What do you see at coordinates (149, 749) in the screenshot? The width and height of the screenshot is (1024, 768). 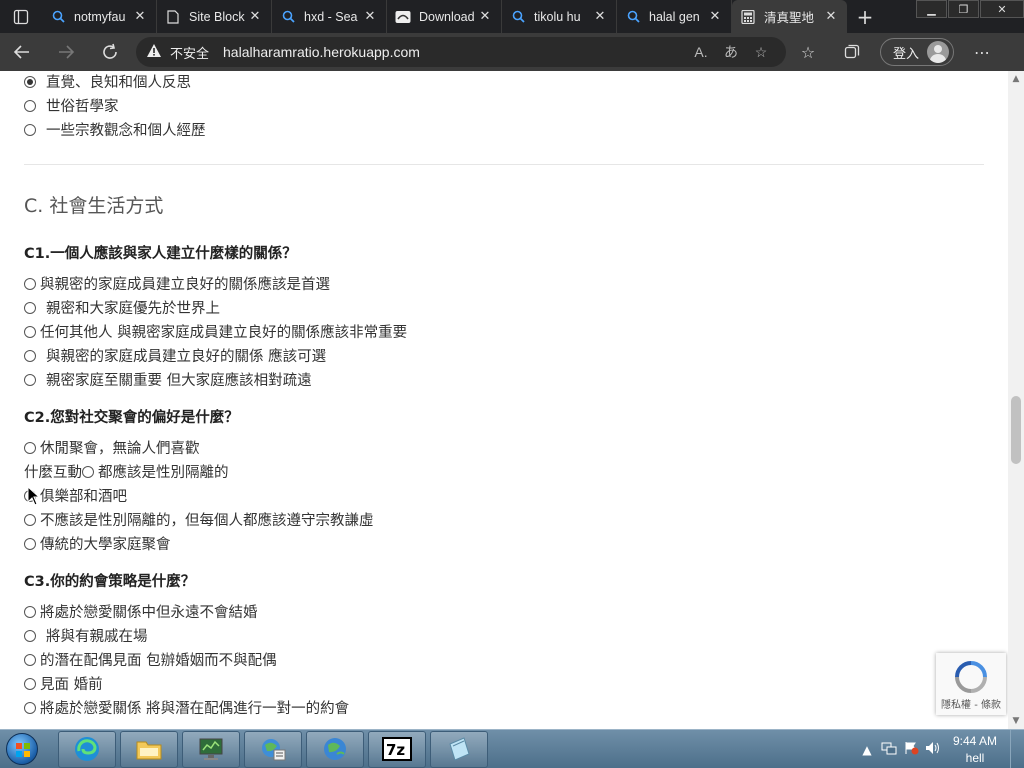 I see `file-explorer-icon` at bounding box center [149, 749].